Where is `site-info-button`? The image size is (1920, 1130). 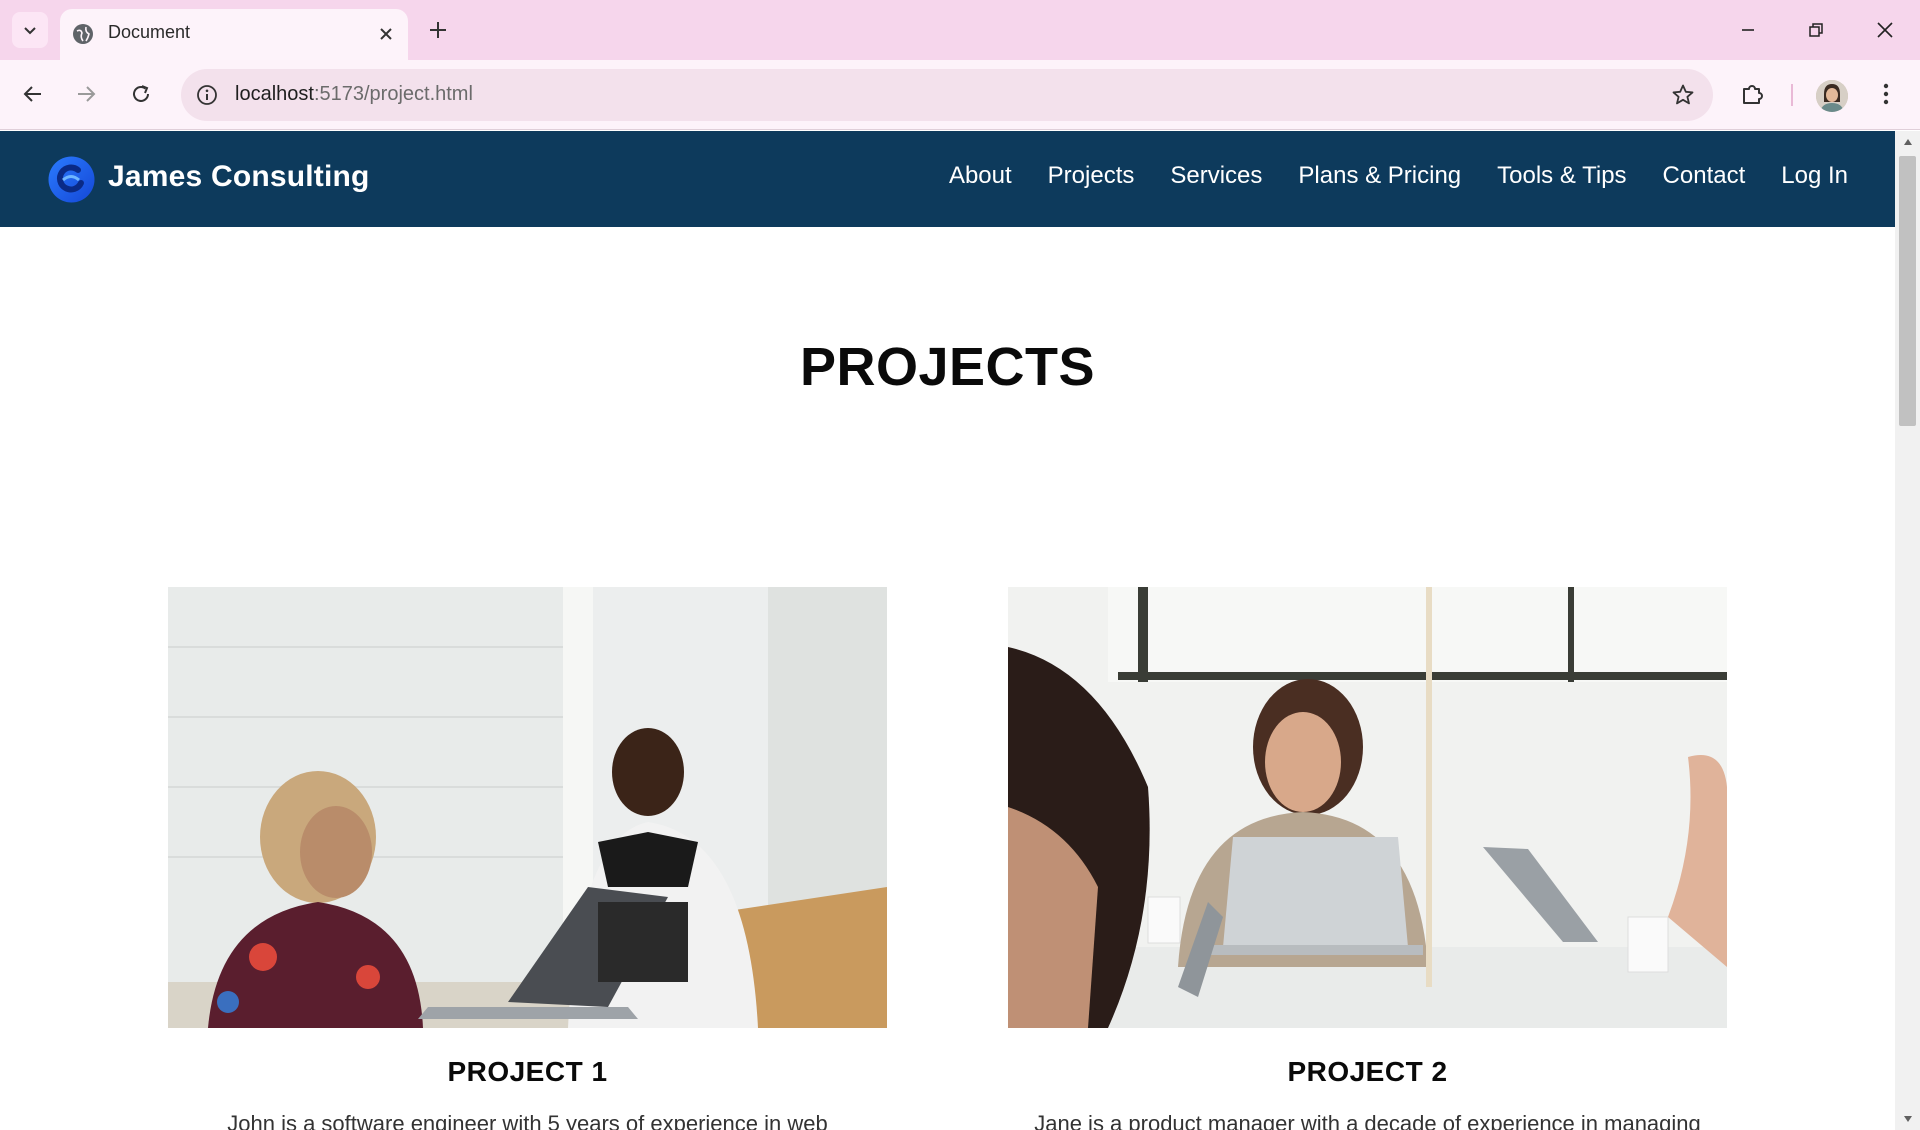 site-info-button is located at coordinates (207, 95).